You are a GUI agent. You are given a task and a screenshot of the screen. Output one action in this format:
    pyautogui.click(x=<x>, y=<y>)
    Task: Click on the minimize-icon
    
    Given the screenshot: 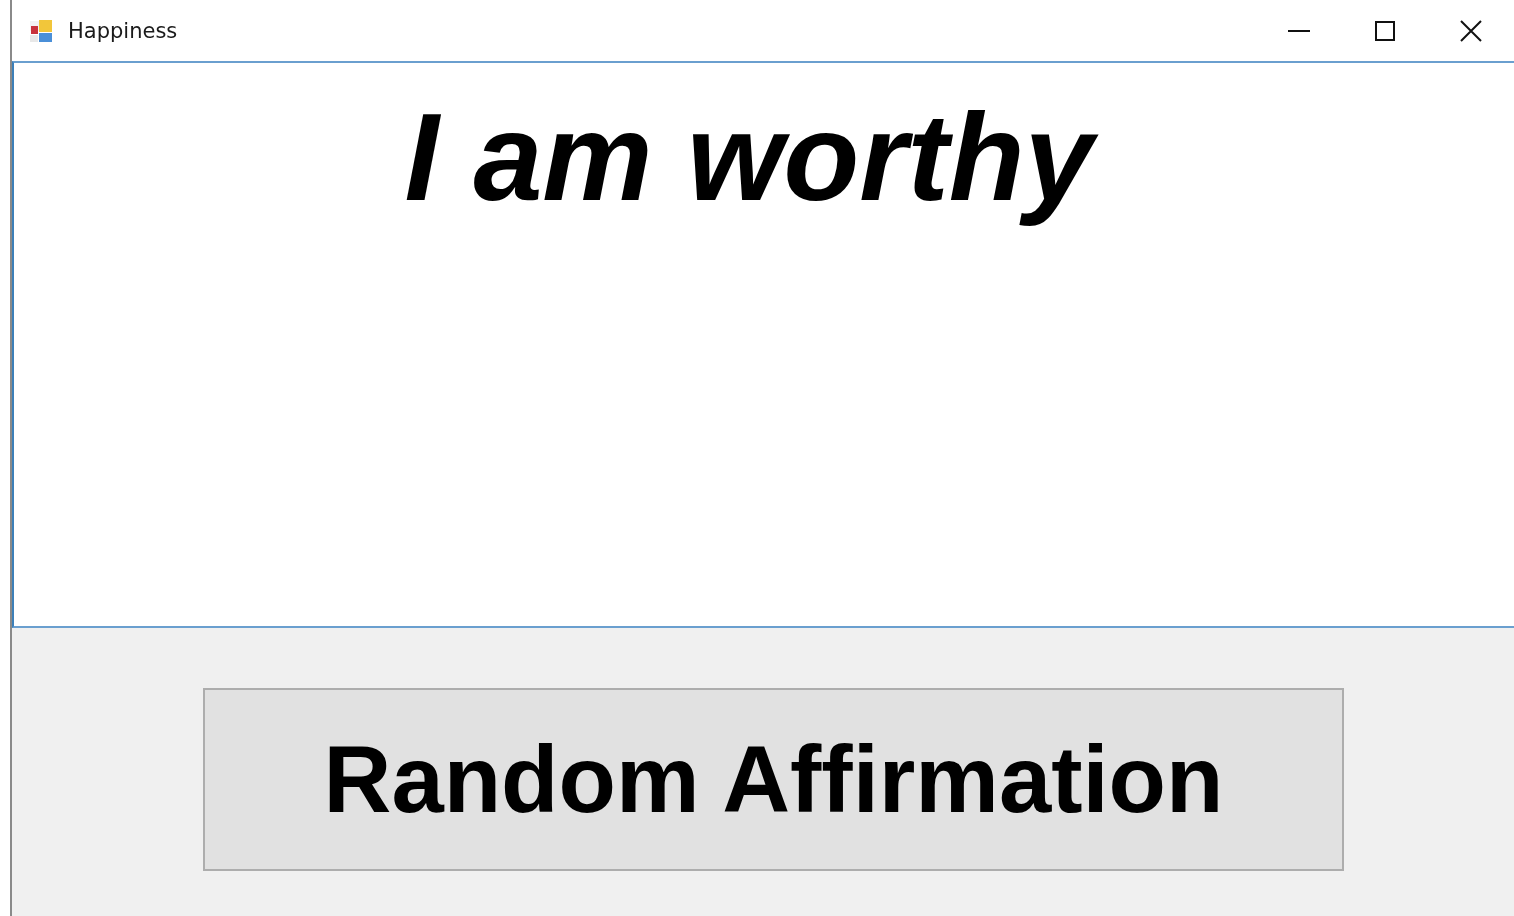 What is the action you would take?
    pyautogui.click(x=1299, y=30)
    